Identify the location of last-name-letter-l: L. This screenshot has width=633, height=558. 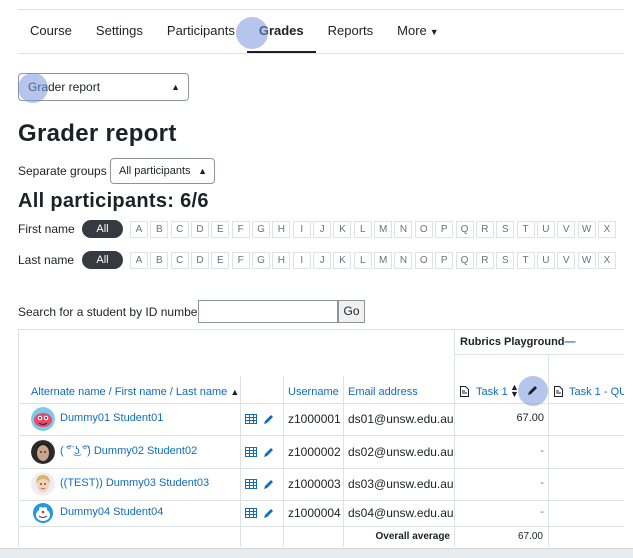
(362, 260).